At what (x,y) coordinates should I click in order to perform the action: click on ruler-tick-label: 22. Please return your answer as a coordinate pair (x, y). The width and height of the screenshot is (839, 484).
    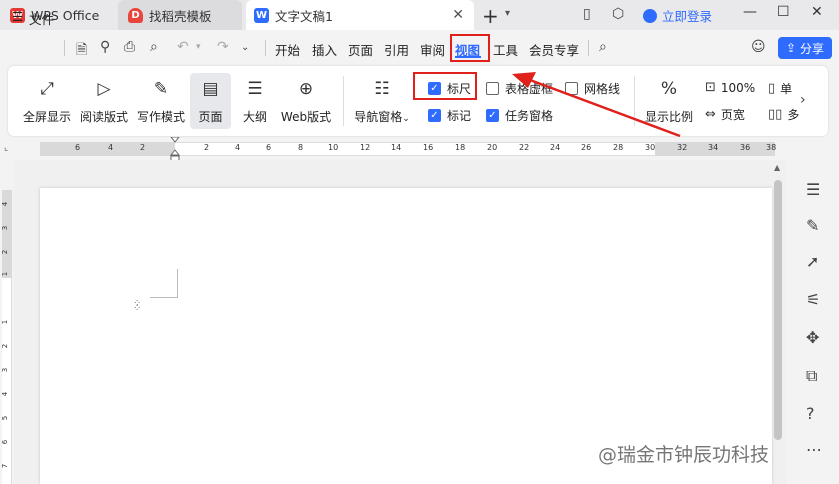
    Looking at the image, I should click on (524, 147).